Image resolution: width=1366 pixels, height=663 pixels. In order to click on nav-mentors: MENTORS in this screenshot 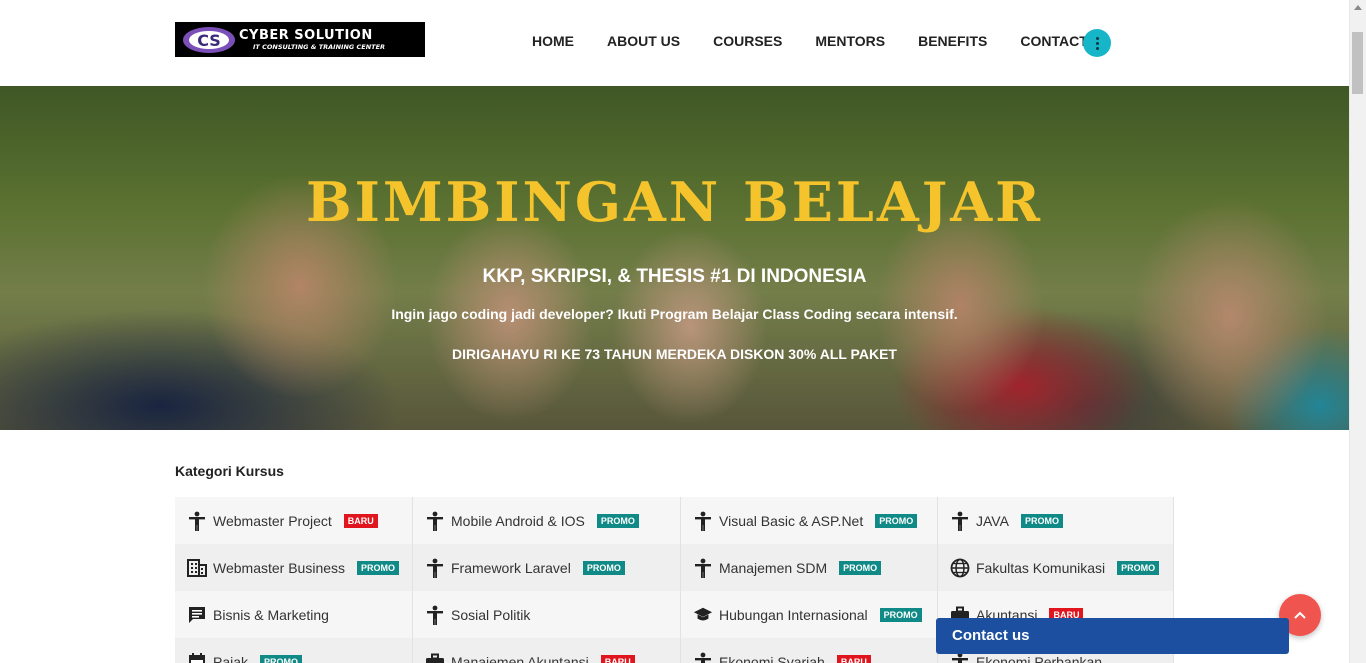, I will do `click(850, 41)`.